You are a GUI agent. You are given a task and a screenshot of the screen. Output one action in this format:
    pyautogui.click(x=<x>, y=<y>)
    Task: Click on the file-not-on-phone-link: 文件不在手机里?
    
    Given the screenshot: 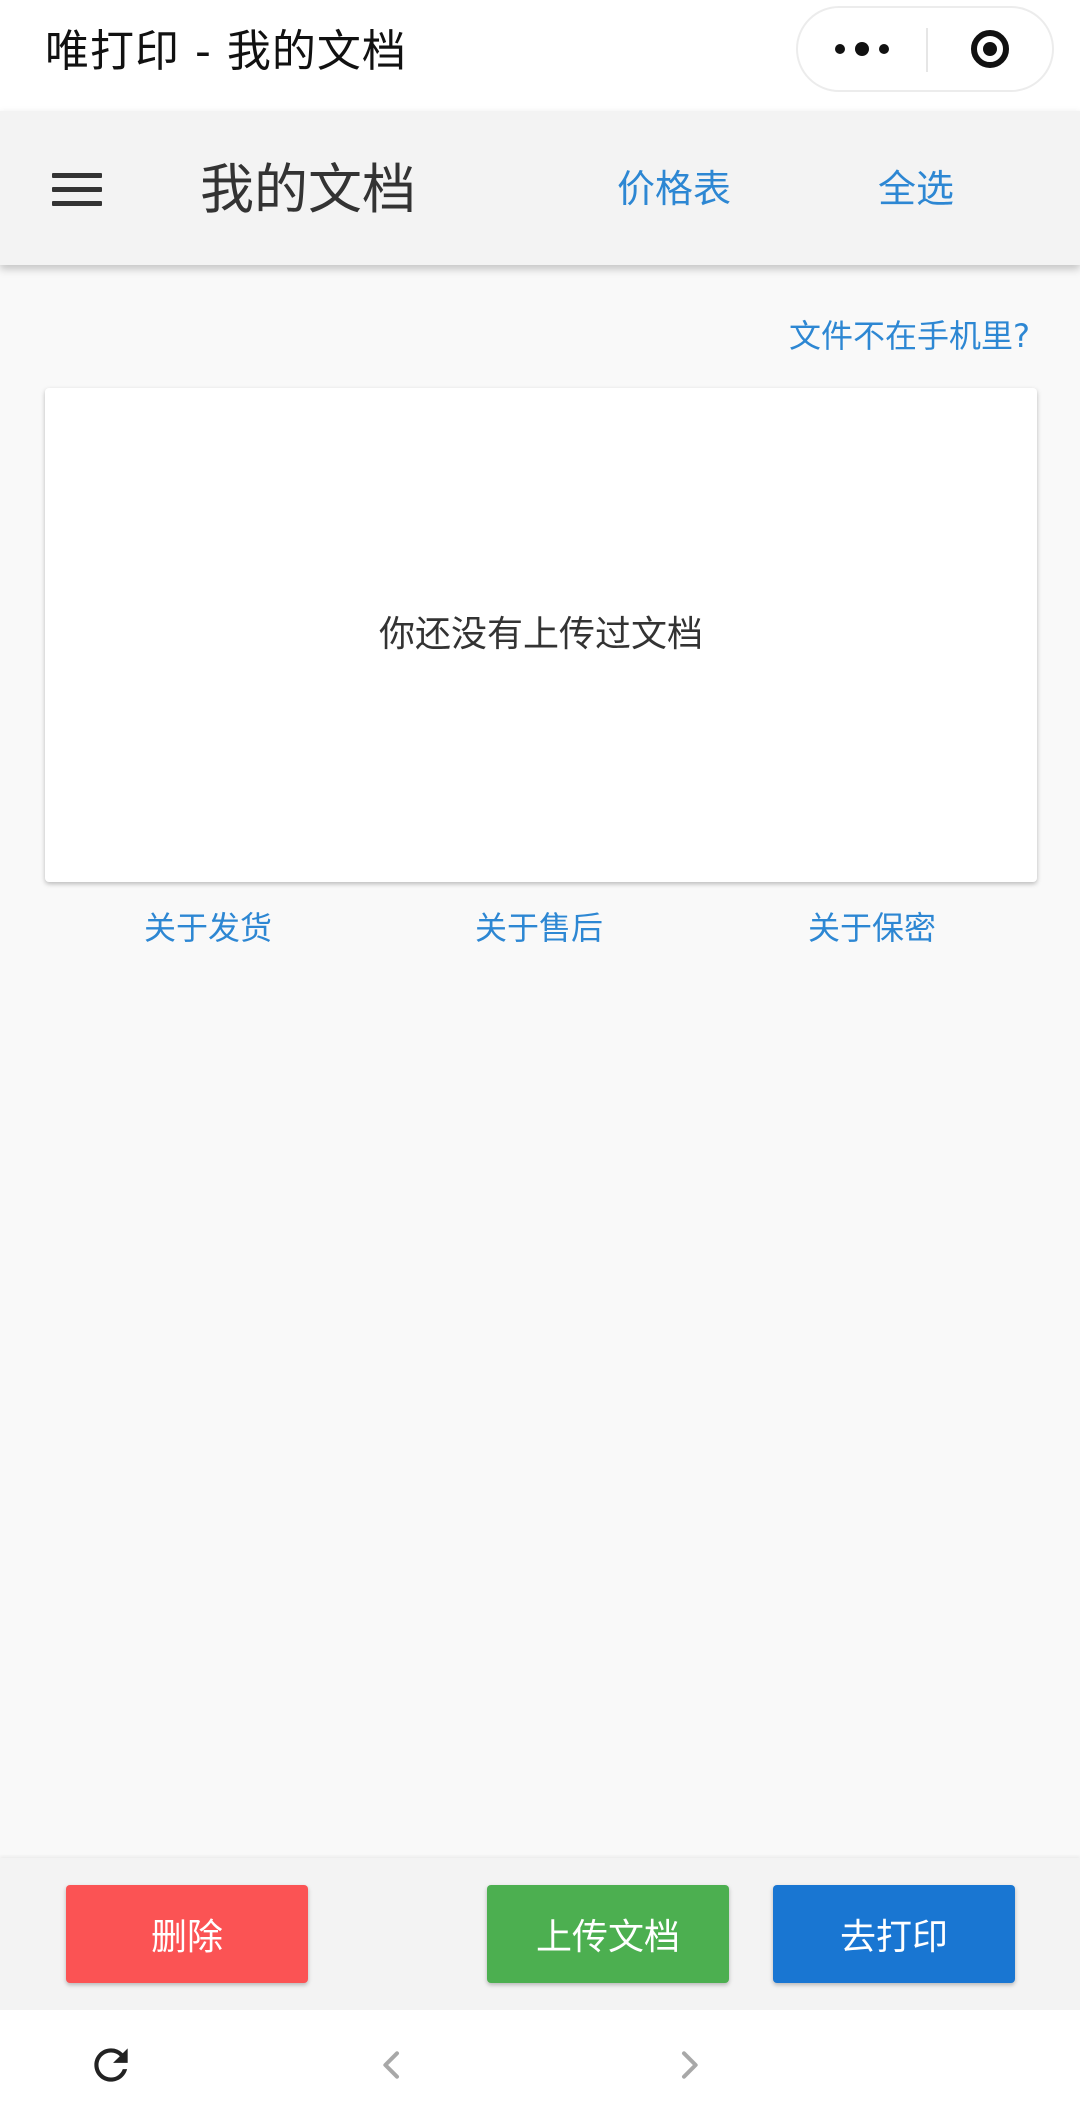 What is the action you would take?
    pyautogui.click(x=909, y=336)
    